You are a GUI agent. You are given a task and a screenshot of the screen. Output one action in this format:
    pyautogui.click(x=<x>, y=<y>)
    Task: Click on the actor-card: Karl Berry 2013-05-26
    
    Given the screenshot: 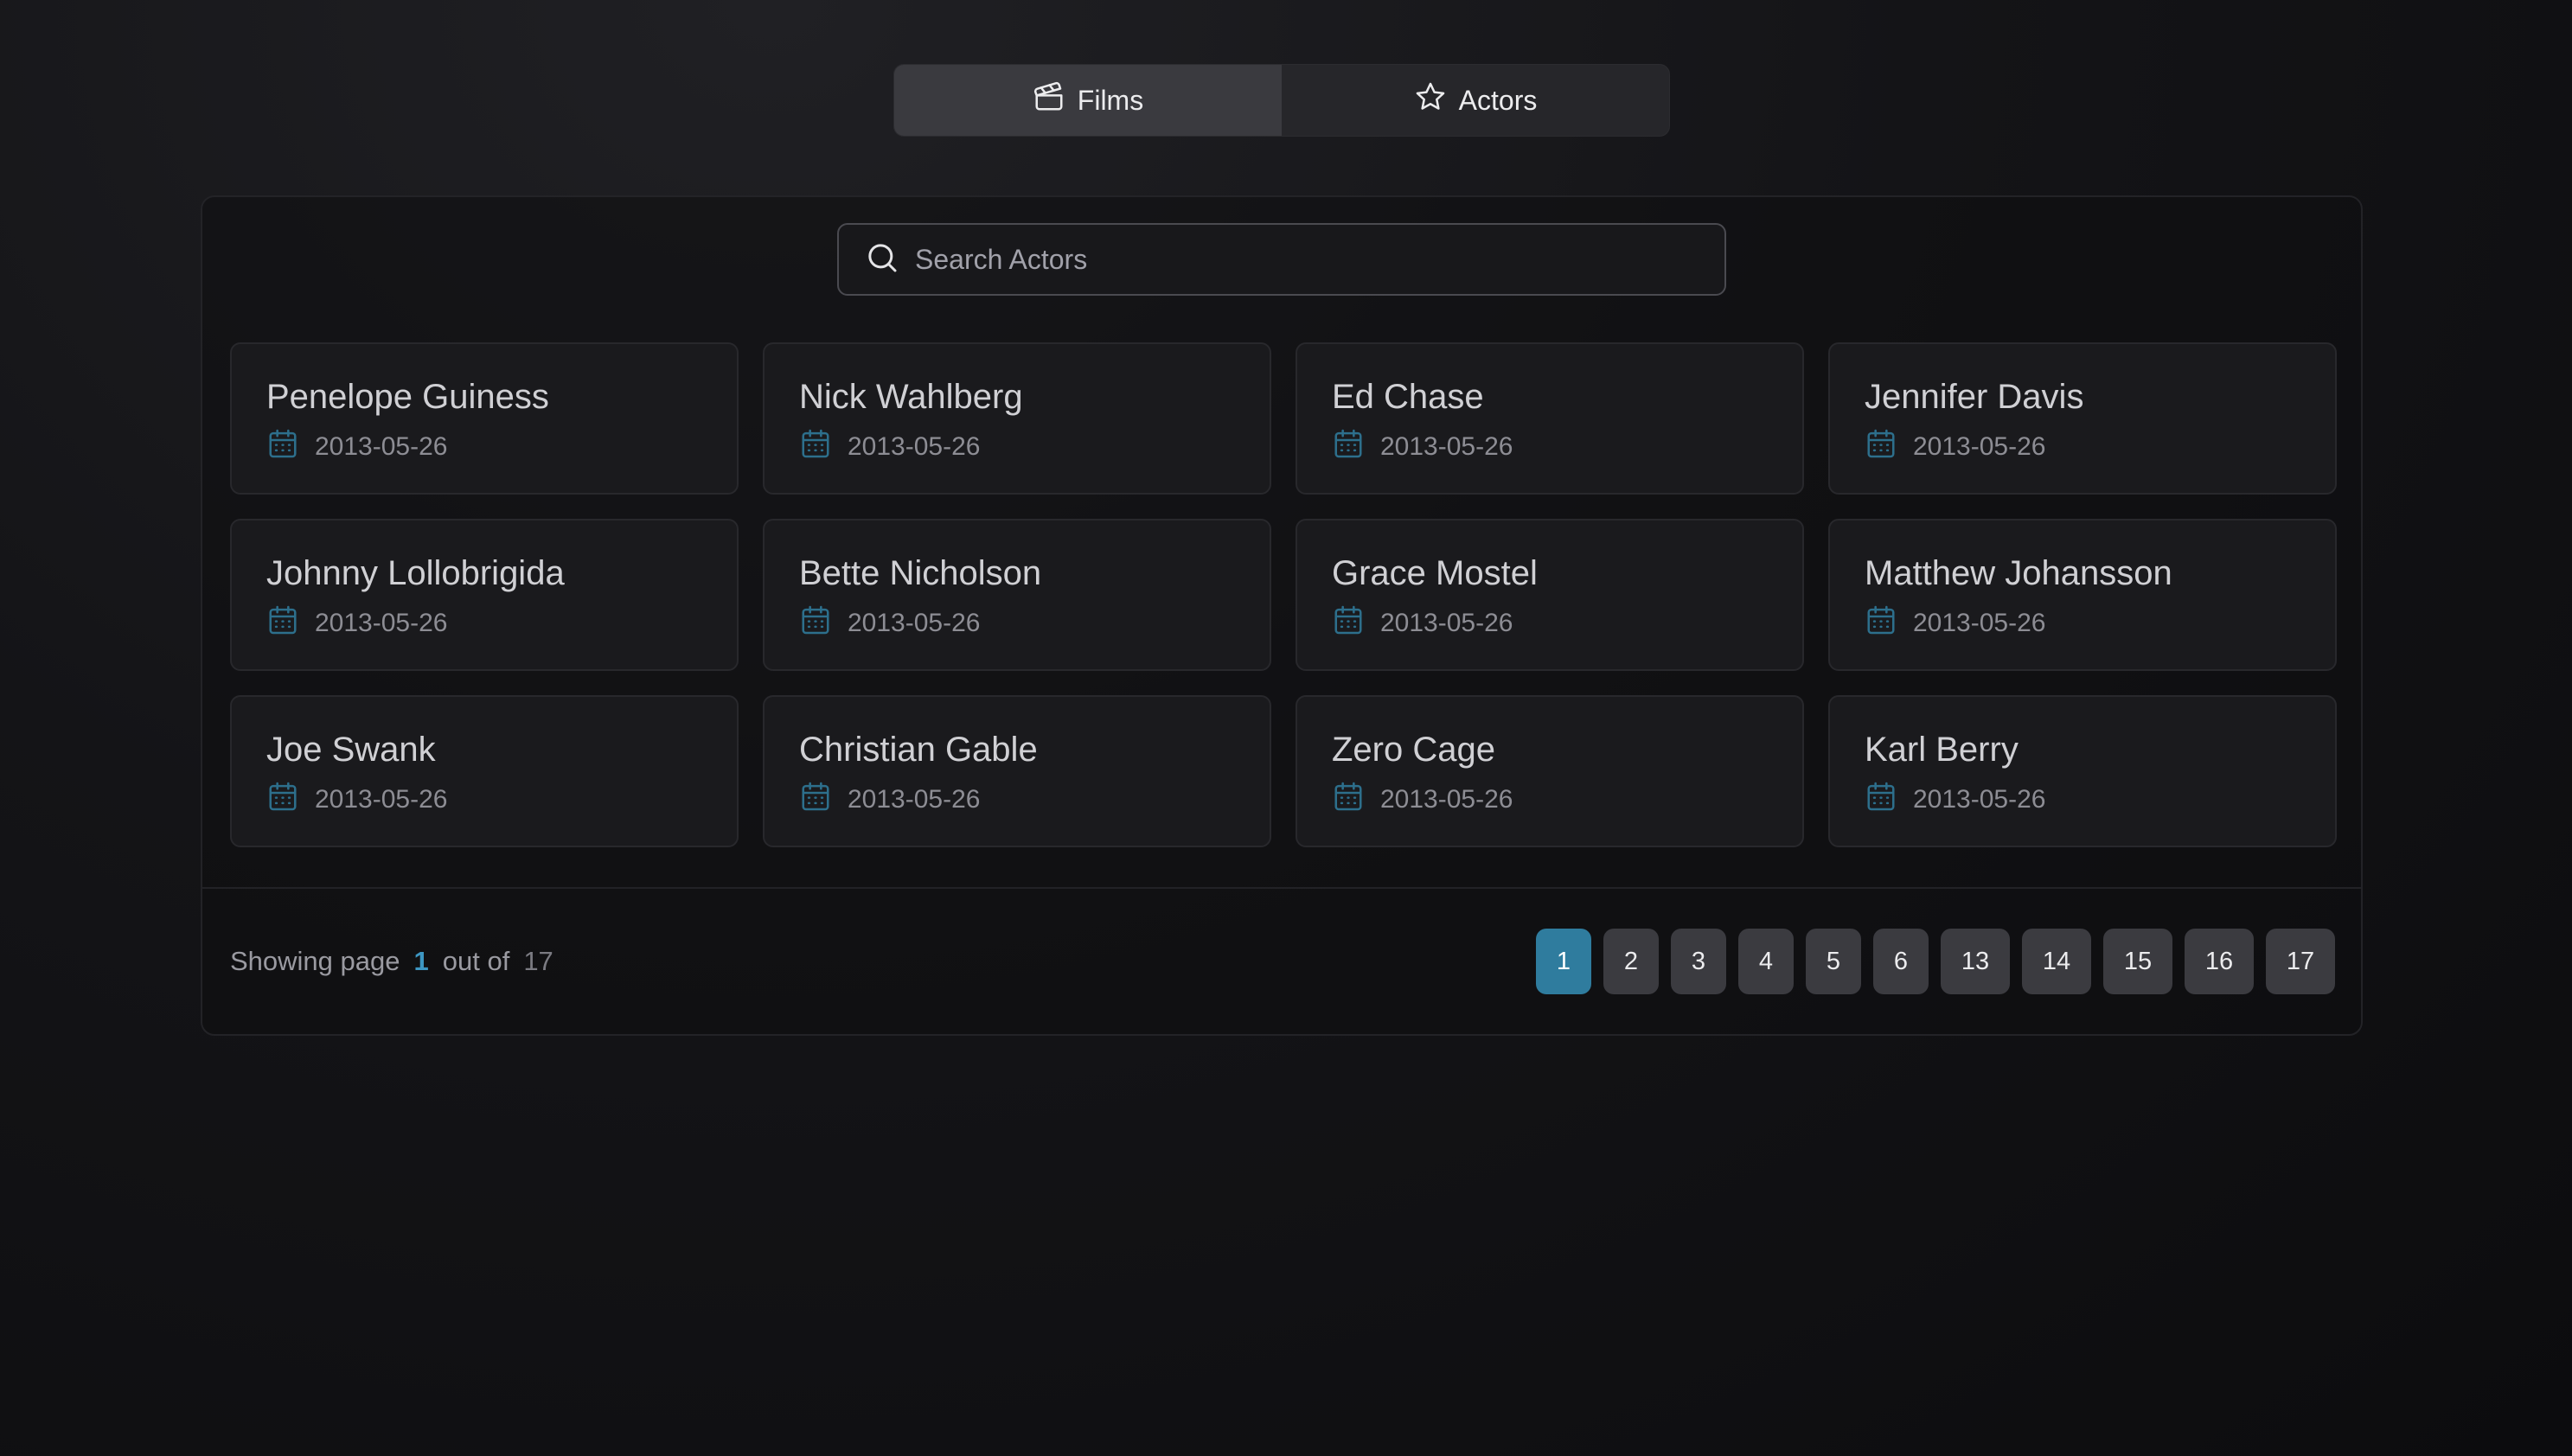 What is the action you would take?
    pyautogui.click(x=2082, y=771)
    